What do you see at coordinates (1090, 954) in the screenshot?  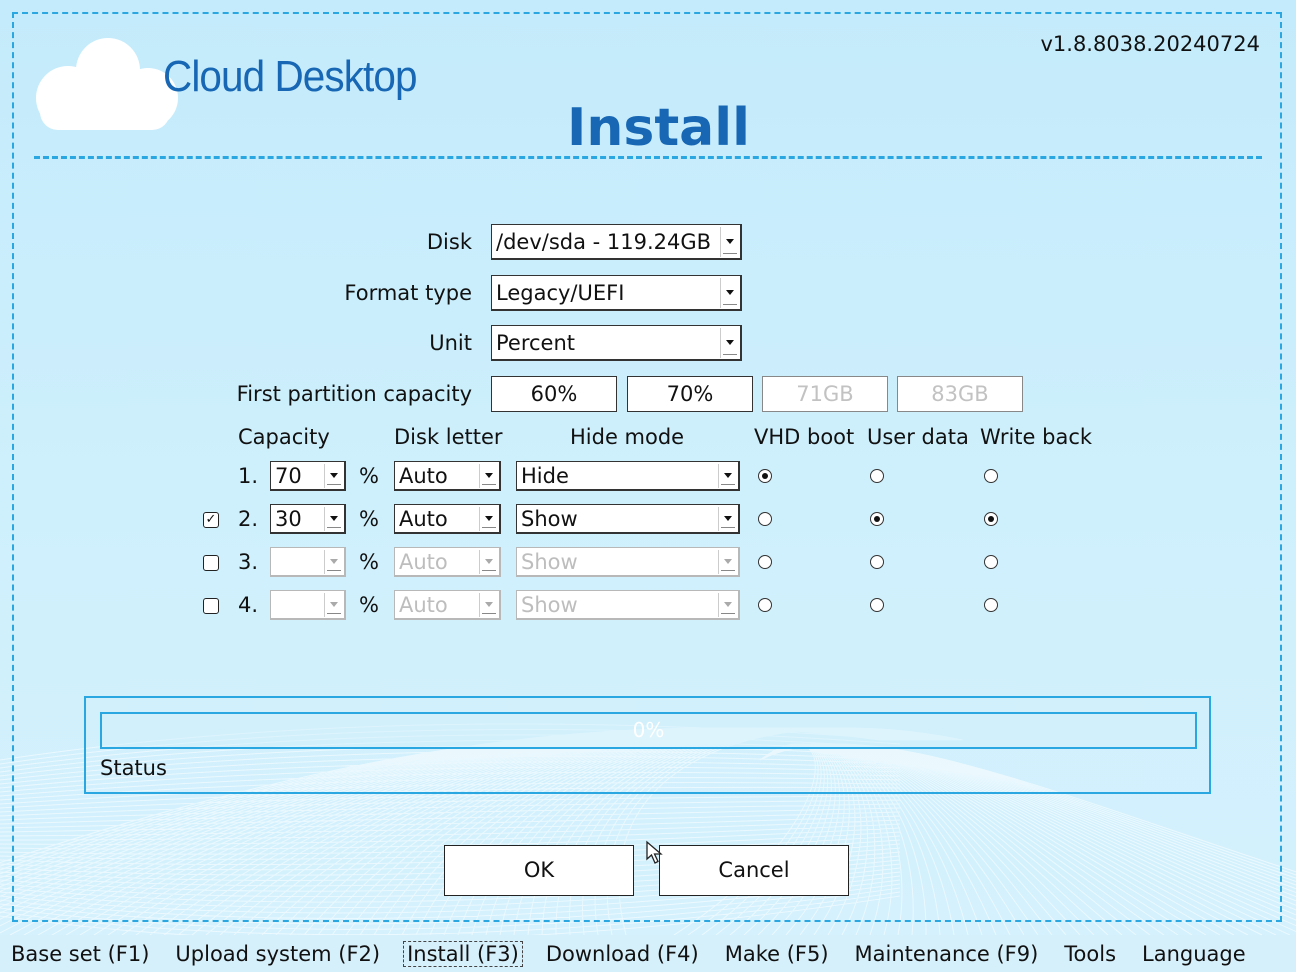 I see `menu-item-tools: Tools` at bounding box center [1090, 954].